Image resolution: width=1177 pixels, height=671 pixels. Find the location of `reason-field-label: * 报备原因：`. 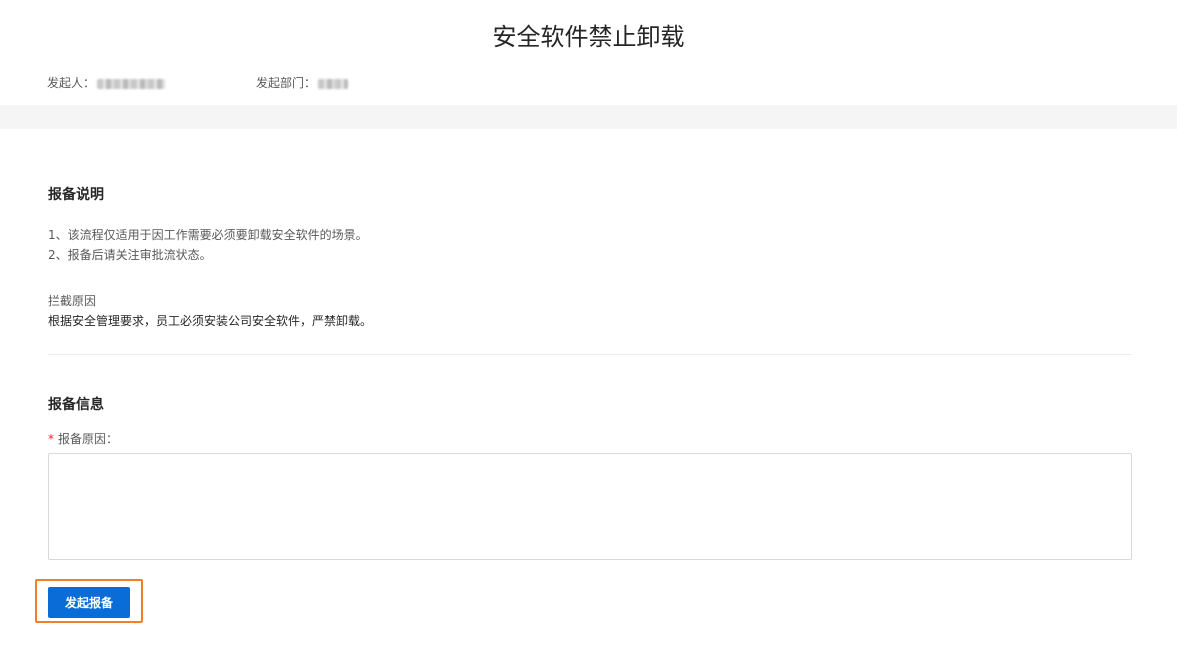

reason-field-label: * 报备原因： is located at coordinates (83, 439).